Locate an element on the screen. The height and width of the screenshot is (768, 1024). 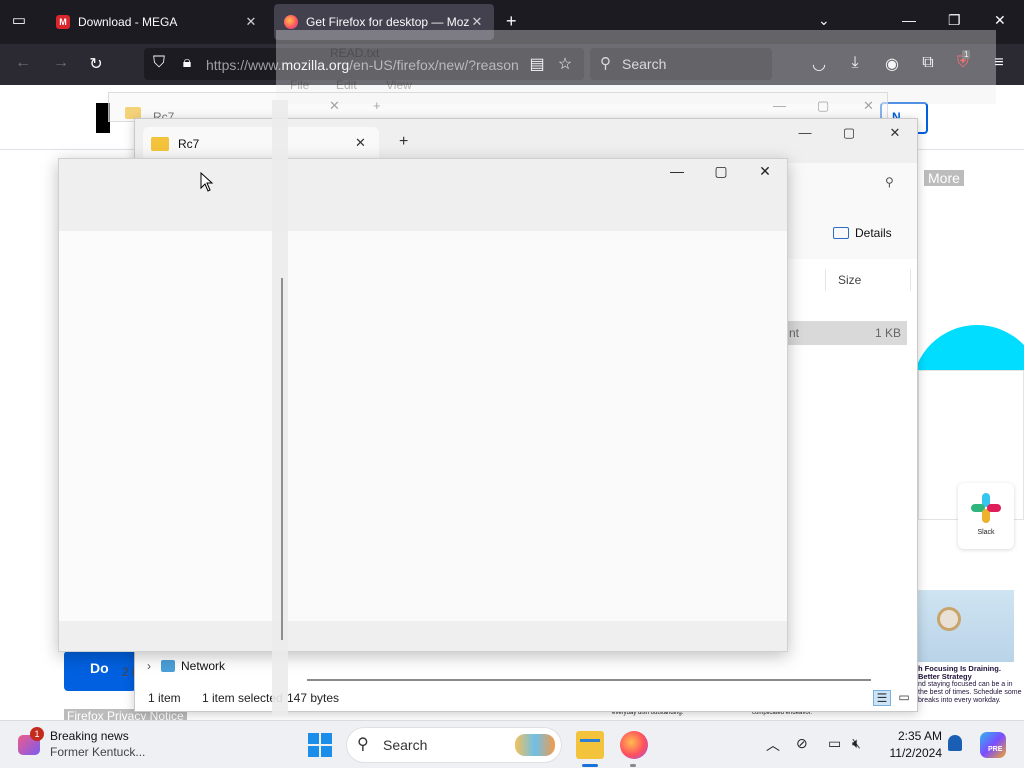
tab-mega: M Download - MEGA ✕ is located at coordinates (157, 22).